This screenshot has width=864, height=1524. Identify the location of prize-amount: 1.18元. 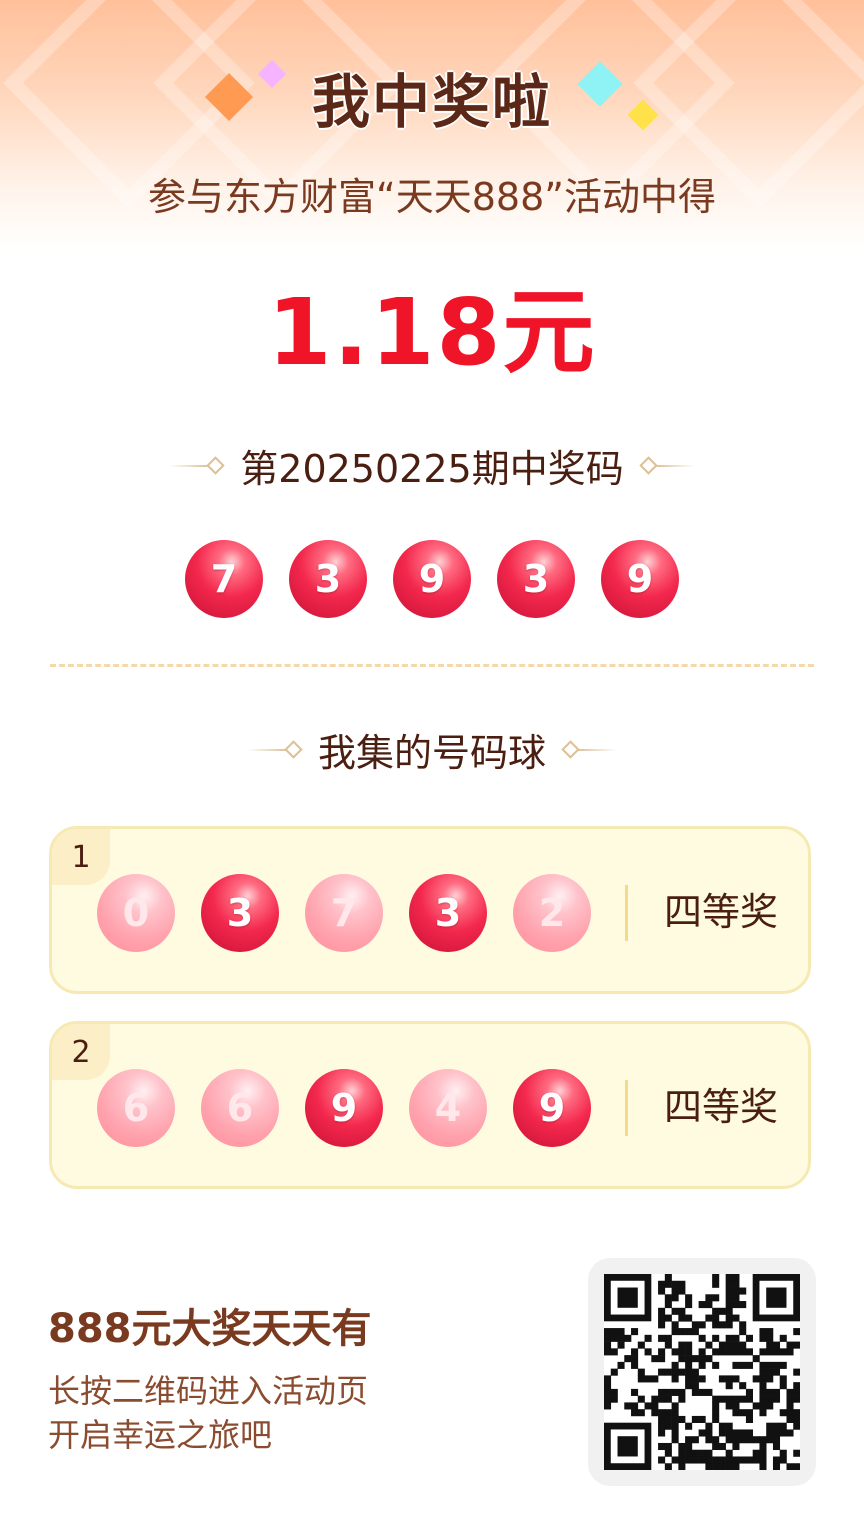
(432, 332).